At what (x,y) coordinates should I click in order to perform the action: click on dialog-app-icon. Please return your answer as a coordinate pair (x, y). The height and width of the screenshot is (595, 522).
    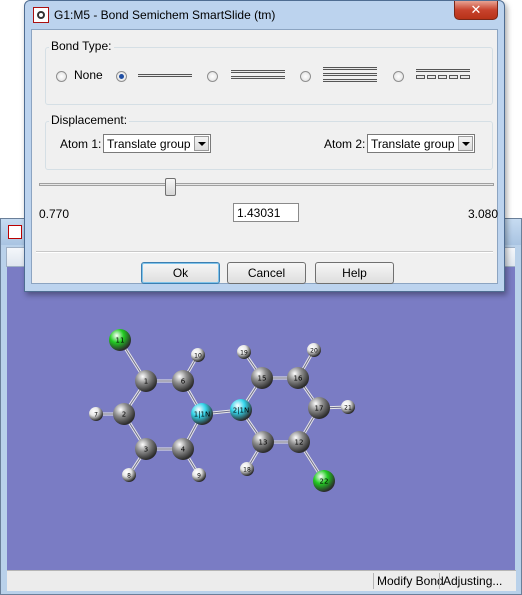
    Looking at the image, I should click on (41, 15).